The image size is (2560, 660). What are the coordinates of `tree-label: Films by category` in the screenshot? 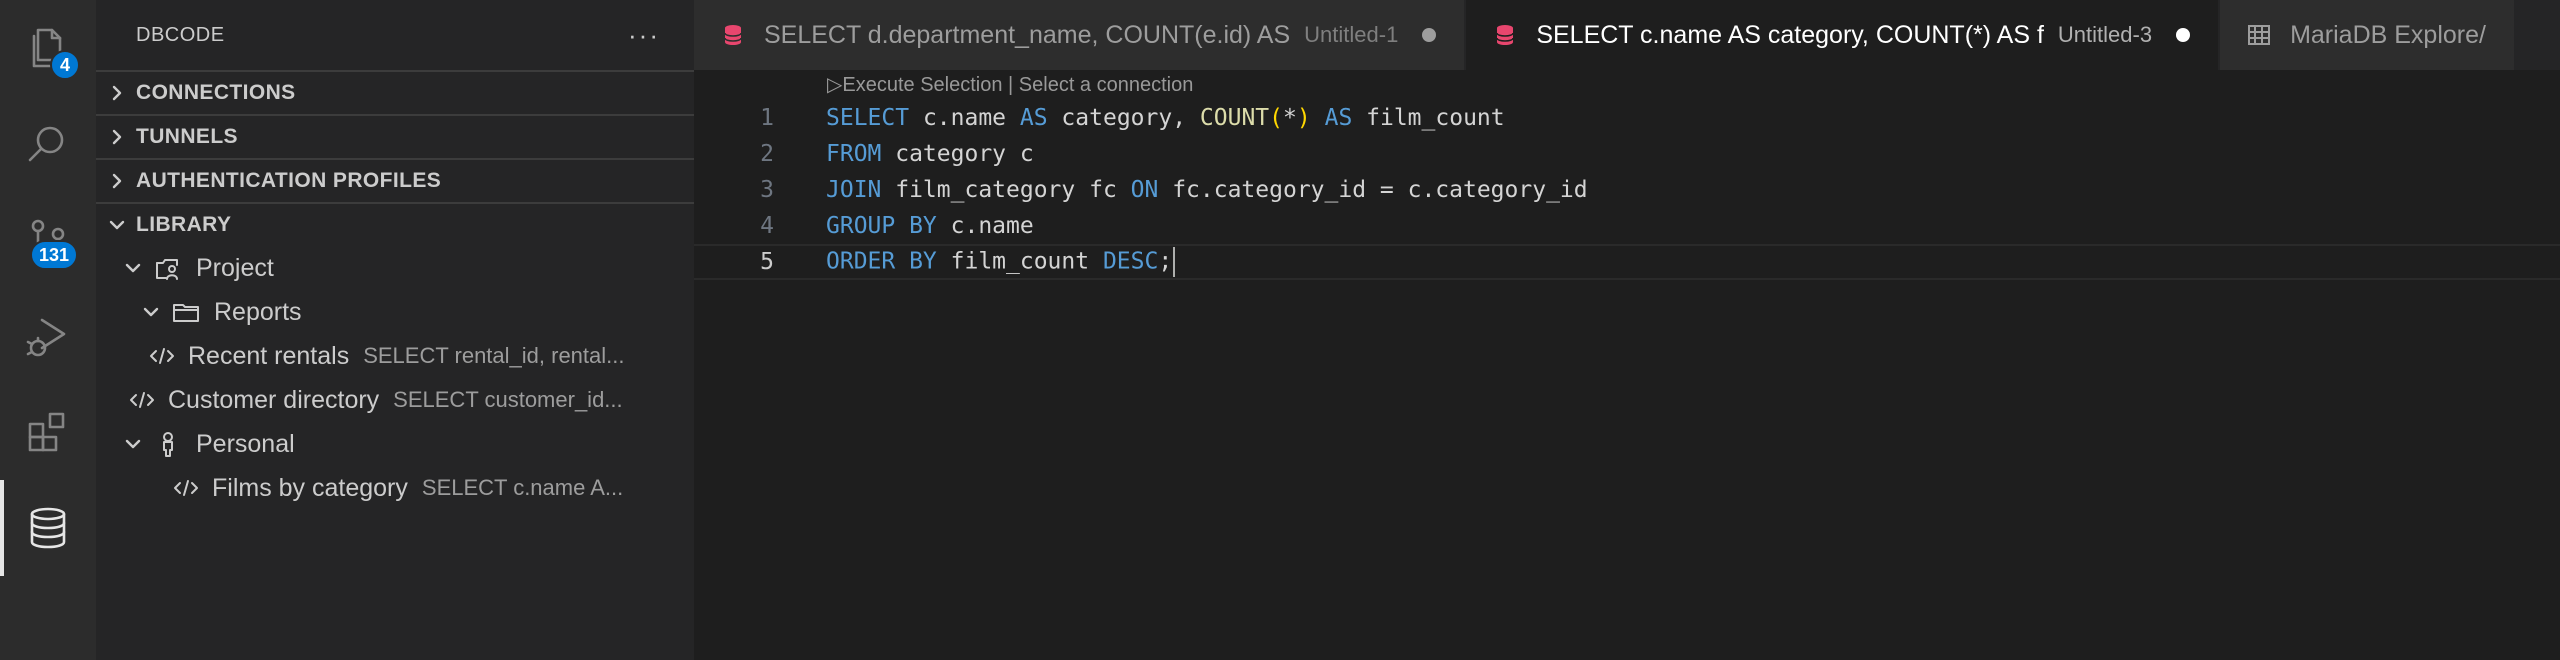 It's located at (310, 487).